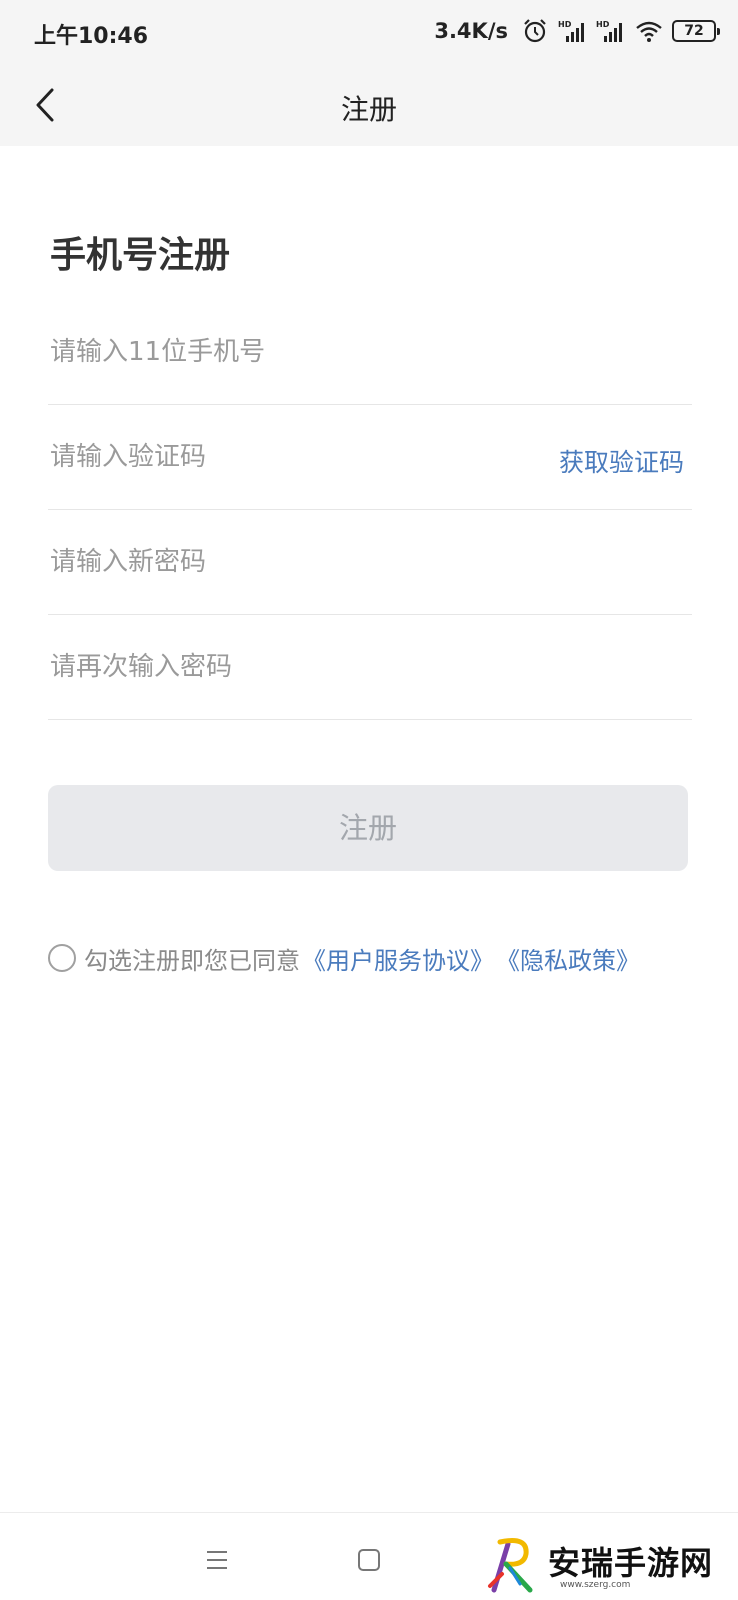 The height and width of the screenshot is (1600, 738). I want to click on agreement-row: 勾选注册即您已同意 《用户服务协议》 《隐私政策》, so click(344, 958).